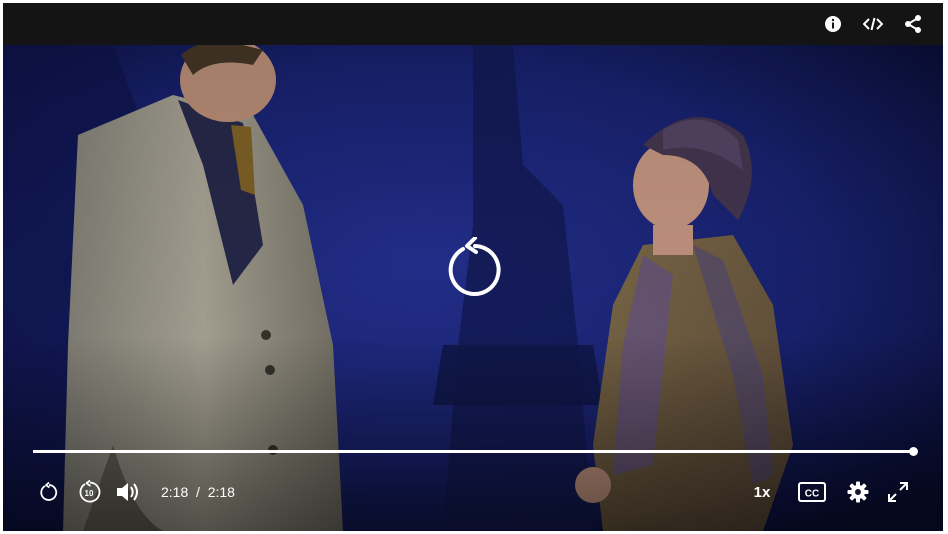 The width and height of the screenshot is (948, 534). I want to click on playback-speed-button: 1x, so click(762, 492).